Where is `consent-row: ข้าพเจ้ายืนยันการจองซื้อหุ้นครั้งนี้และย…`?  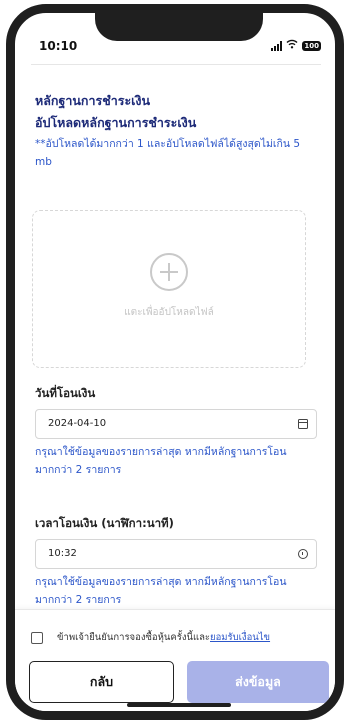 consent-row: ข้าพเจ้ายืนยันการจองซื้อหุ้นครั้งนี้และย… is located at coordinates (150, 637).